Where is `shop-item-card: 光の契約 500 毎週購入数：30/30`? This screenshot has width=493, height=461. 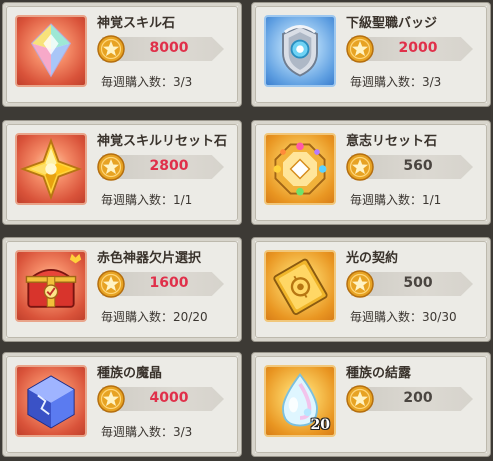 shop-item-card: 光の契約 500 毎週購入数：30/30 is located at coordinates (371, 289).